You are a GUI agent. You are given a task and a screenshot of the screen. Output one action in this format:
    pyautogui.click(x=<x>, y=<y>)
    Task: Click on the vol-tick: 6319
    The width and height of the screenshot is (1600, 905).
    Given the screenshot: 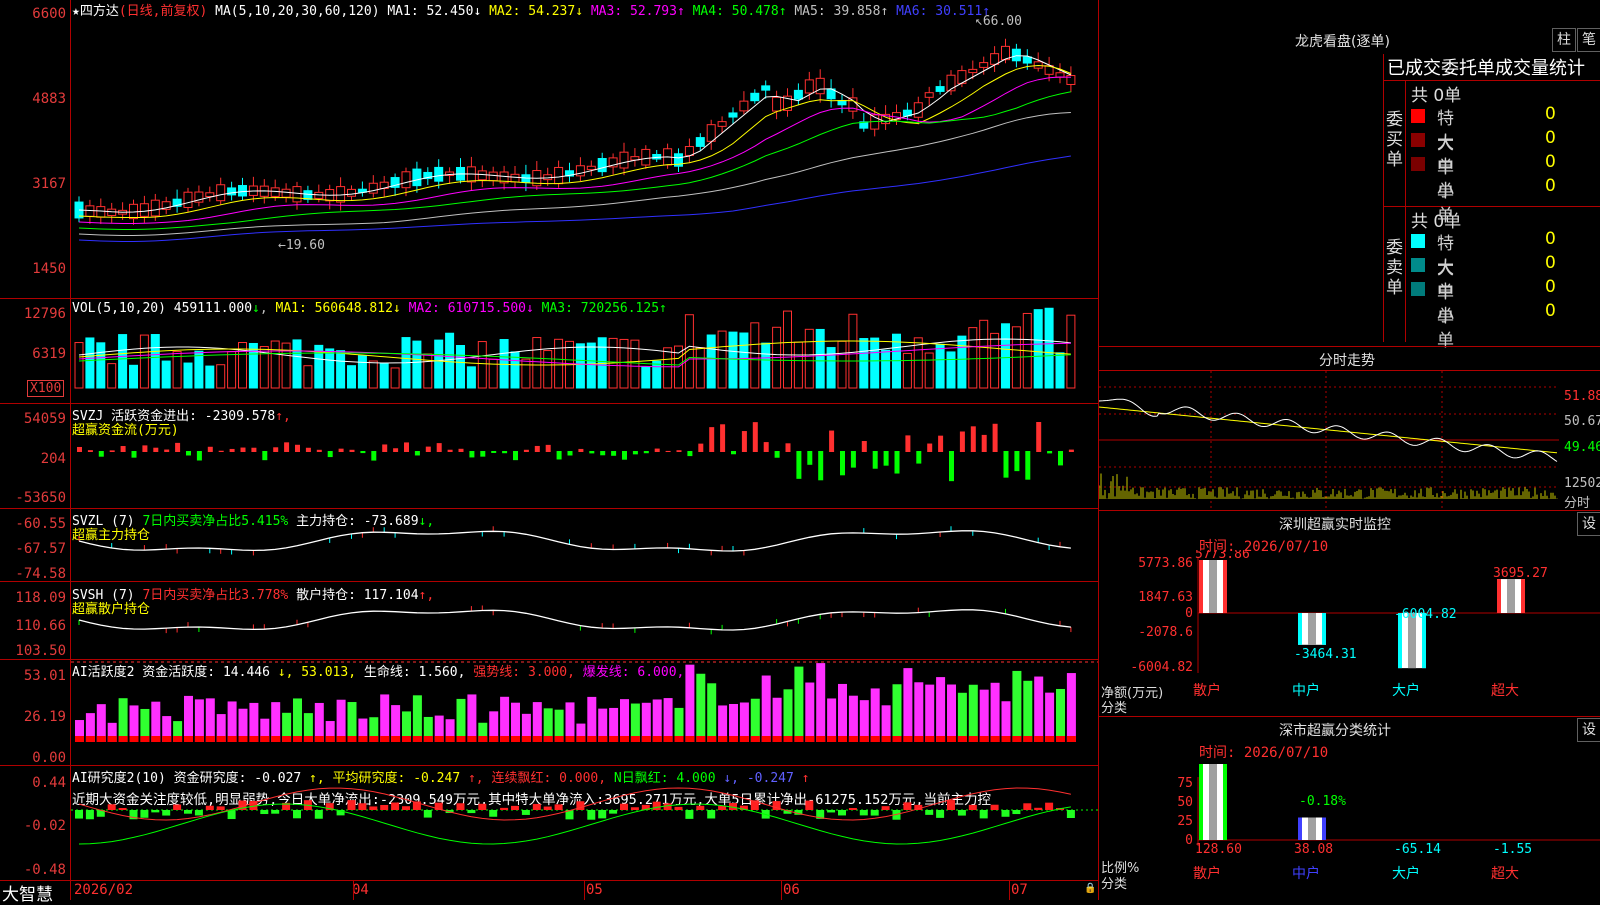 What is the action you would take?
    pyautogui.click(x=49, y=354)
    